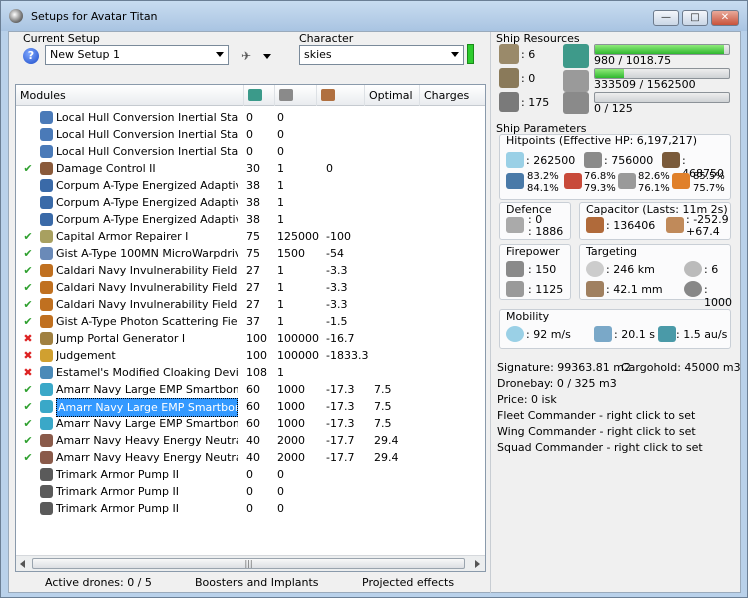 The image size is (748, 598). Describe the element at coordinates (509, 78) in the screenshot. I see `launcher-hardpoint-icon` at that location.